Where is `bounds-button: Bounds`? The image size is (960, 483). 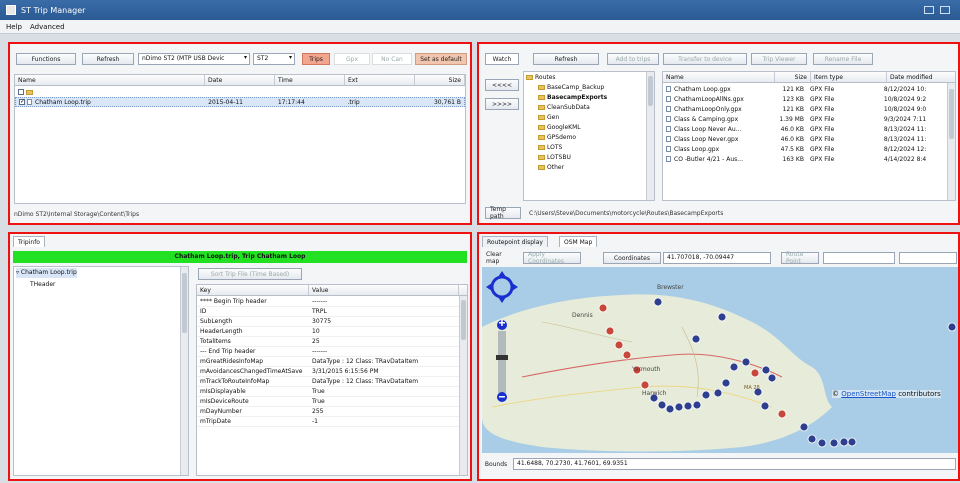
bounds-button: Bounds is located at coordinates (496, 464).